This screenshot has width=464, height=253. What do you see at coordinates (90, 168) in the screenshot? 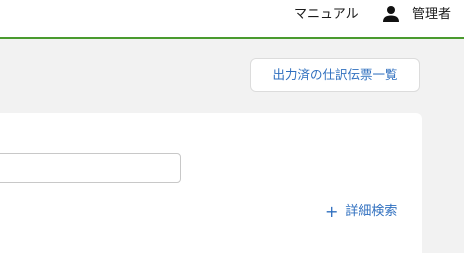
I see `search-input` at bounding box center [90, 168].